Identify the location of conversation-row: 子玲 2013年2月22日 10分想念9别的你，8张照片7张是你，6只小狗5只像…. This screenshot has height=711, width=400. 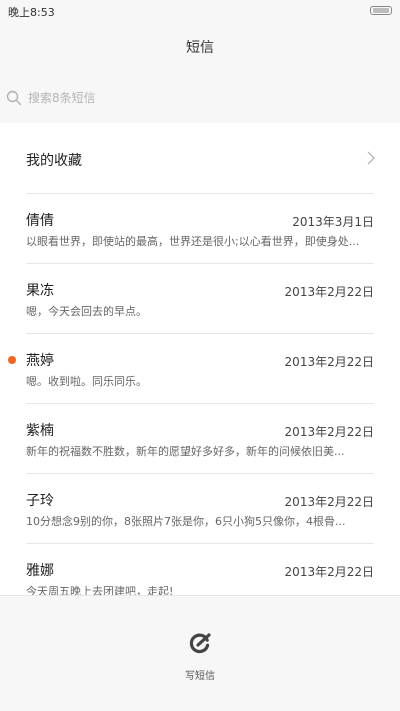
(200, 508).